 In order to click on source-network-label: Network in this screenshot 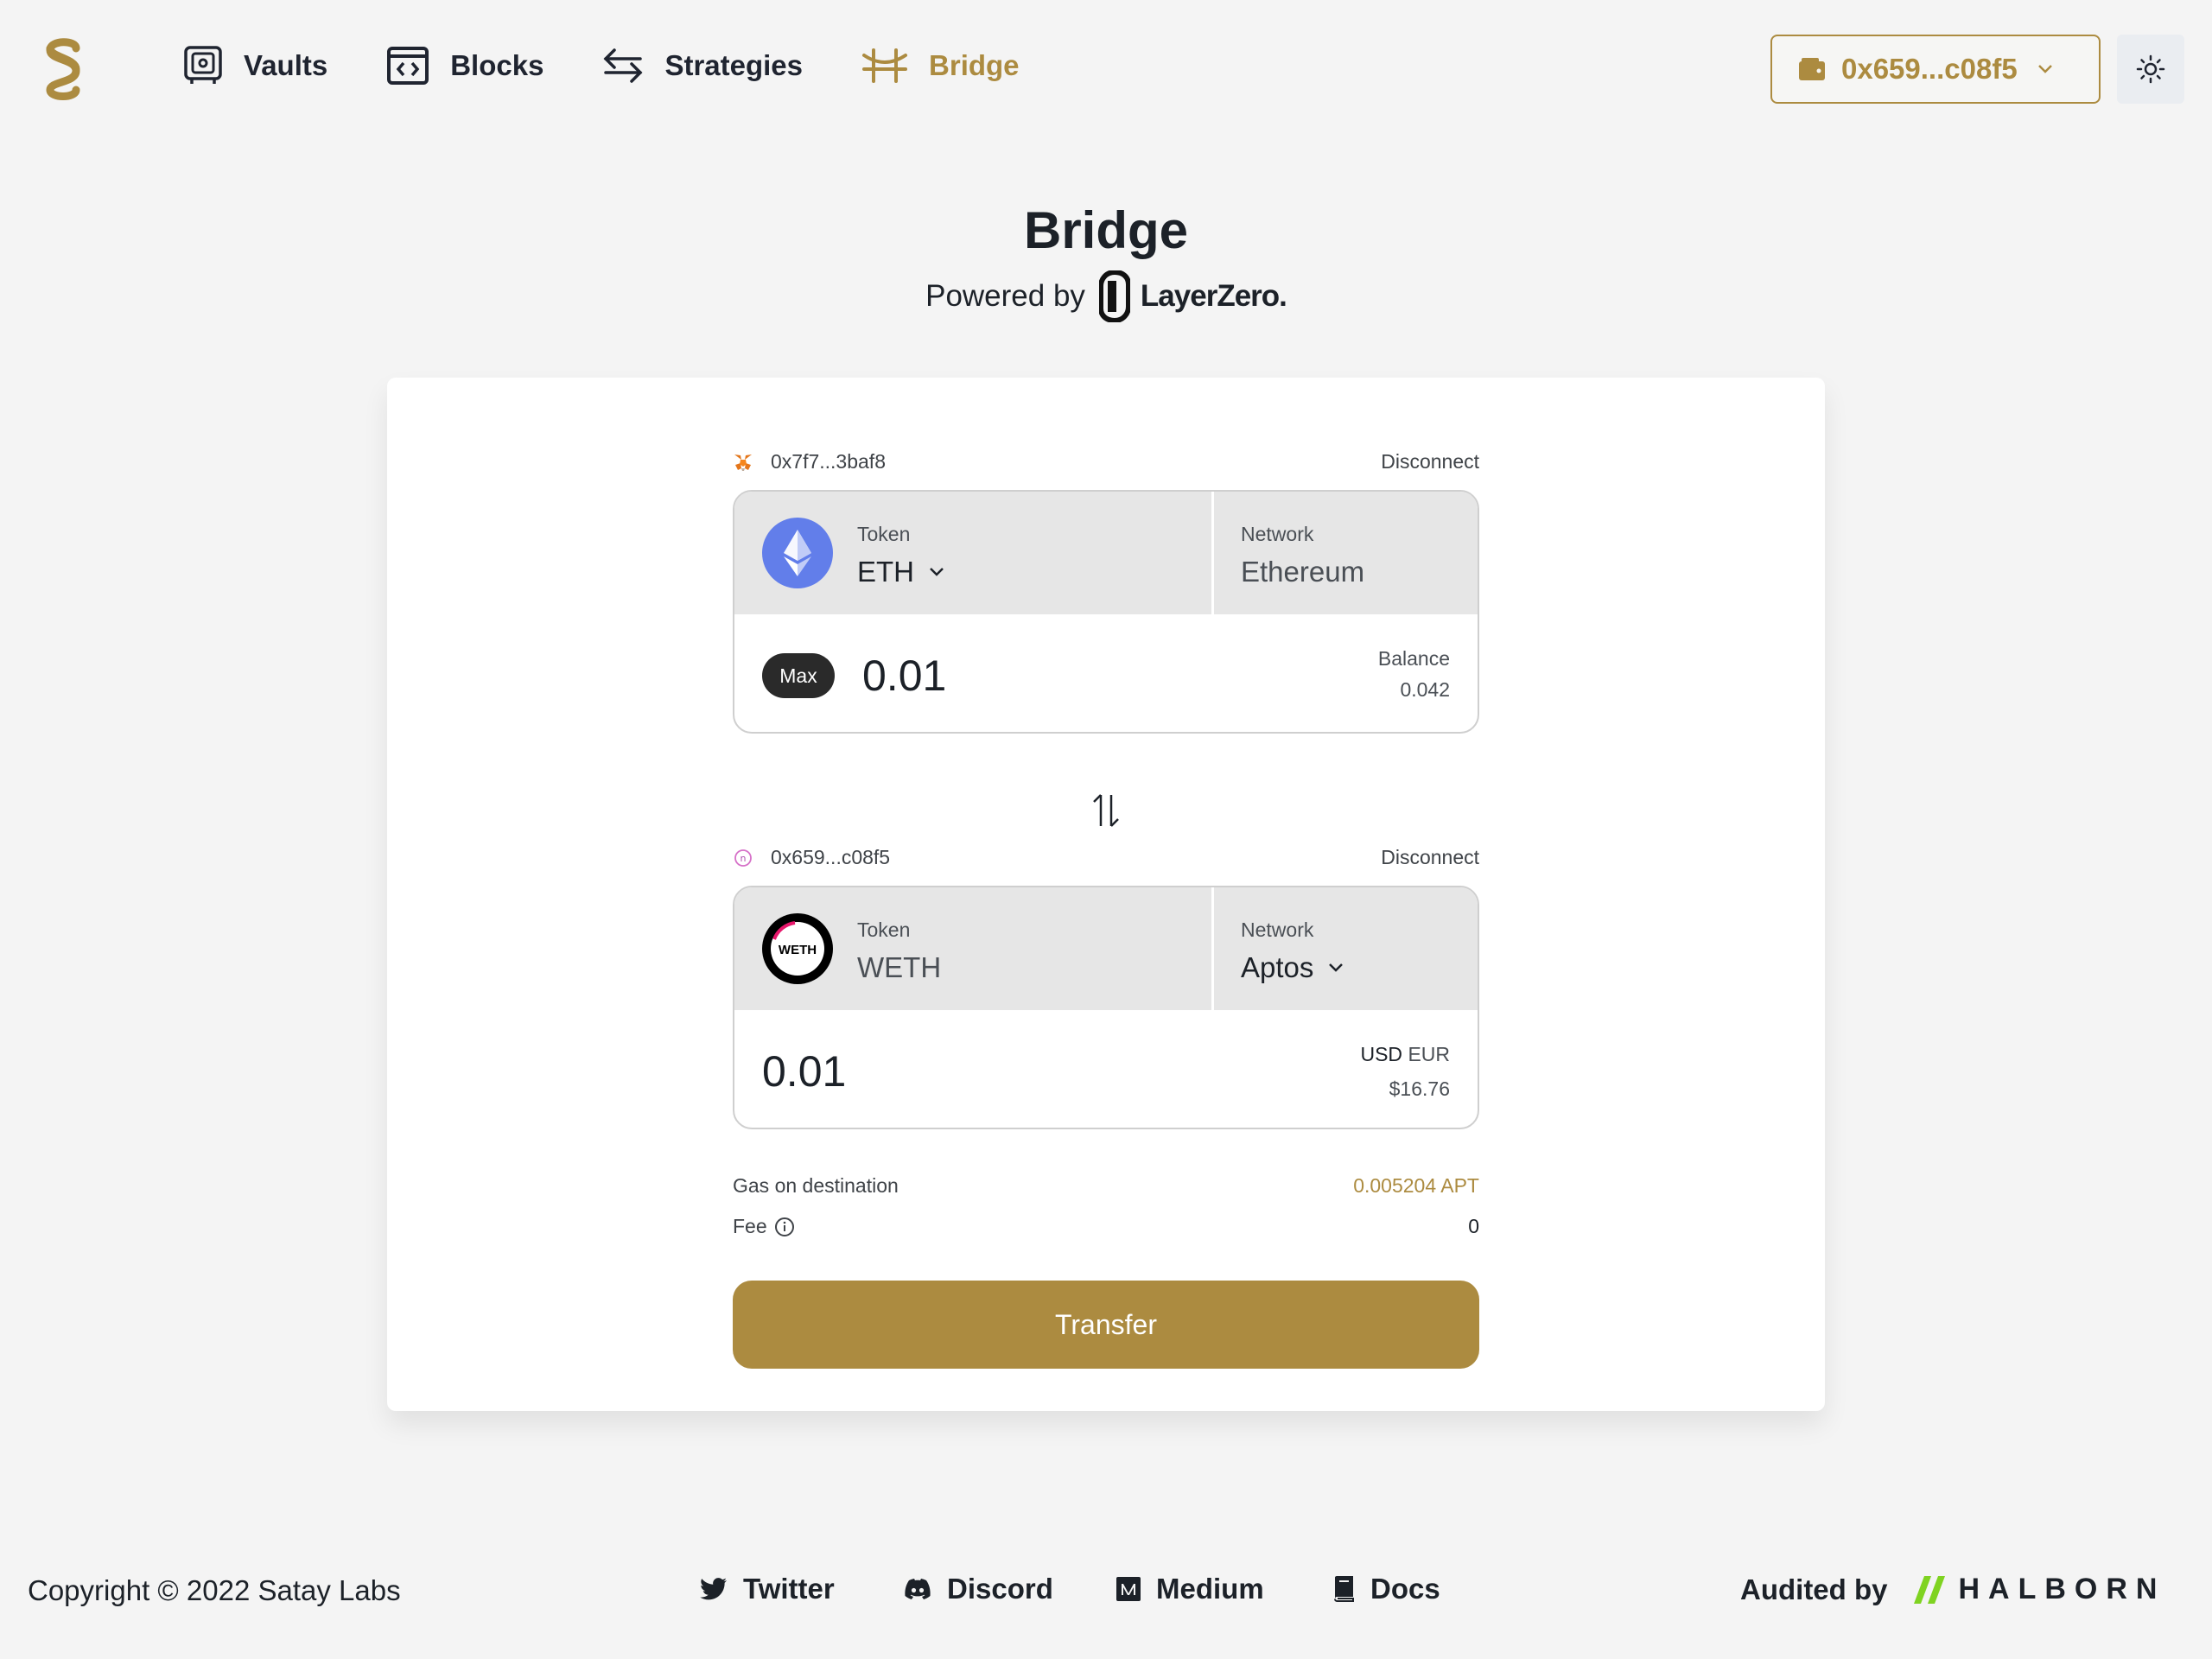, I will do `click(1277, 534)`.